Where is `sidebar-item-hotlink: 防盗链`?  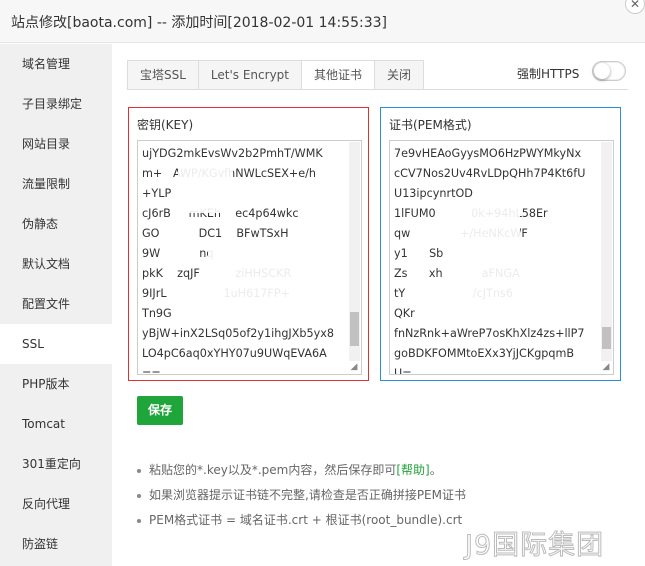 sidebar-item-hotlink: 防盗链 is located at coordinates (56, 544).